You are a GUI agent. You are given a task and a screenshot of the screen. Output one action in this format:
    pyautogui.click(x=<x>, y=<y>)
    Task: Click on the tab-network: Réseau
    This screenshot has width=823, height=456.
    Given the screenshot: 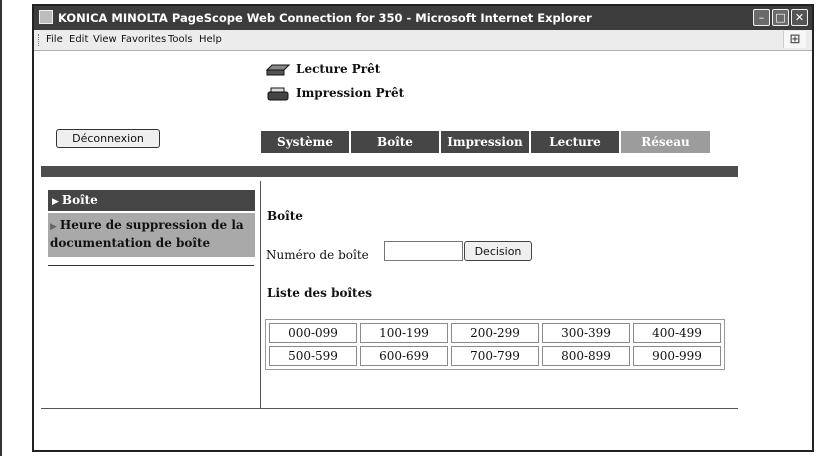 What is the action you would take?
    pyautogui.click(x=665, y=142)
    